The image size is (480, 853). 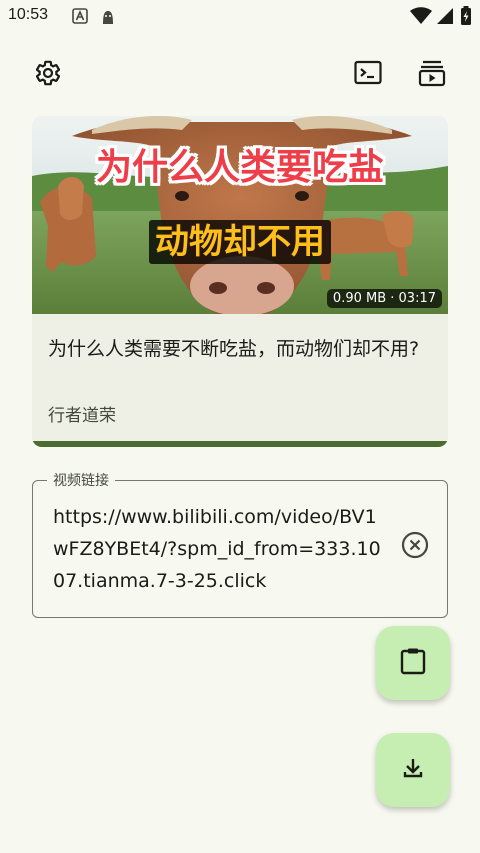 I want to click on wifi-icon, so click(x=421, y=18).